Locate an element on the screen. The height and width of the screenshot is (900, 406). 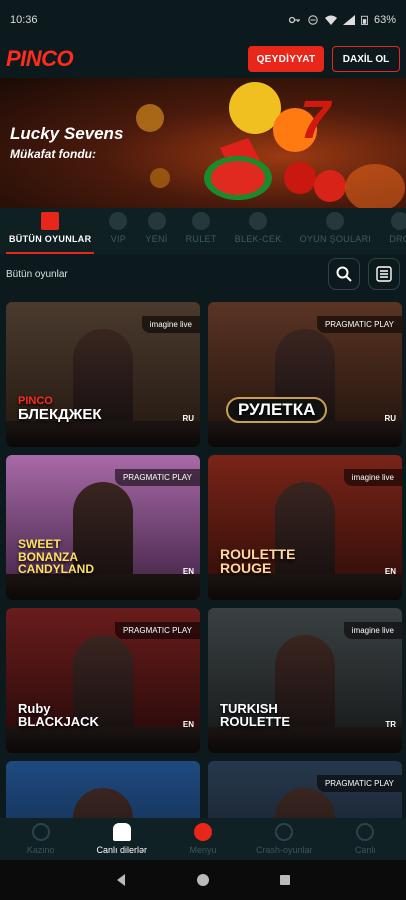
game-card: PRAGMATIC PLAY РУЛЕТКА RU is located at coordinates (305, 374).